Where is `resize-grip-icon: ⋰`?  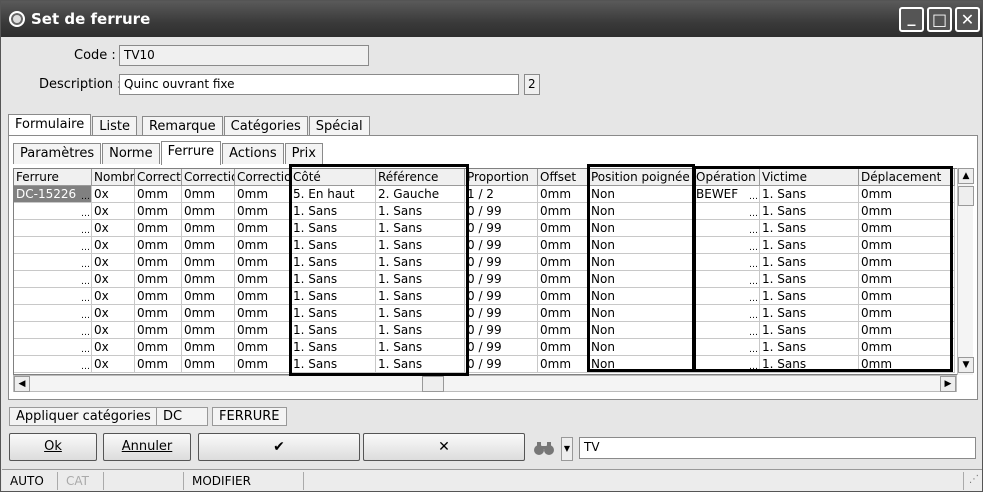 resize-grip-icon: ⋰ is located at coordinates (974, 479).